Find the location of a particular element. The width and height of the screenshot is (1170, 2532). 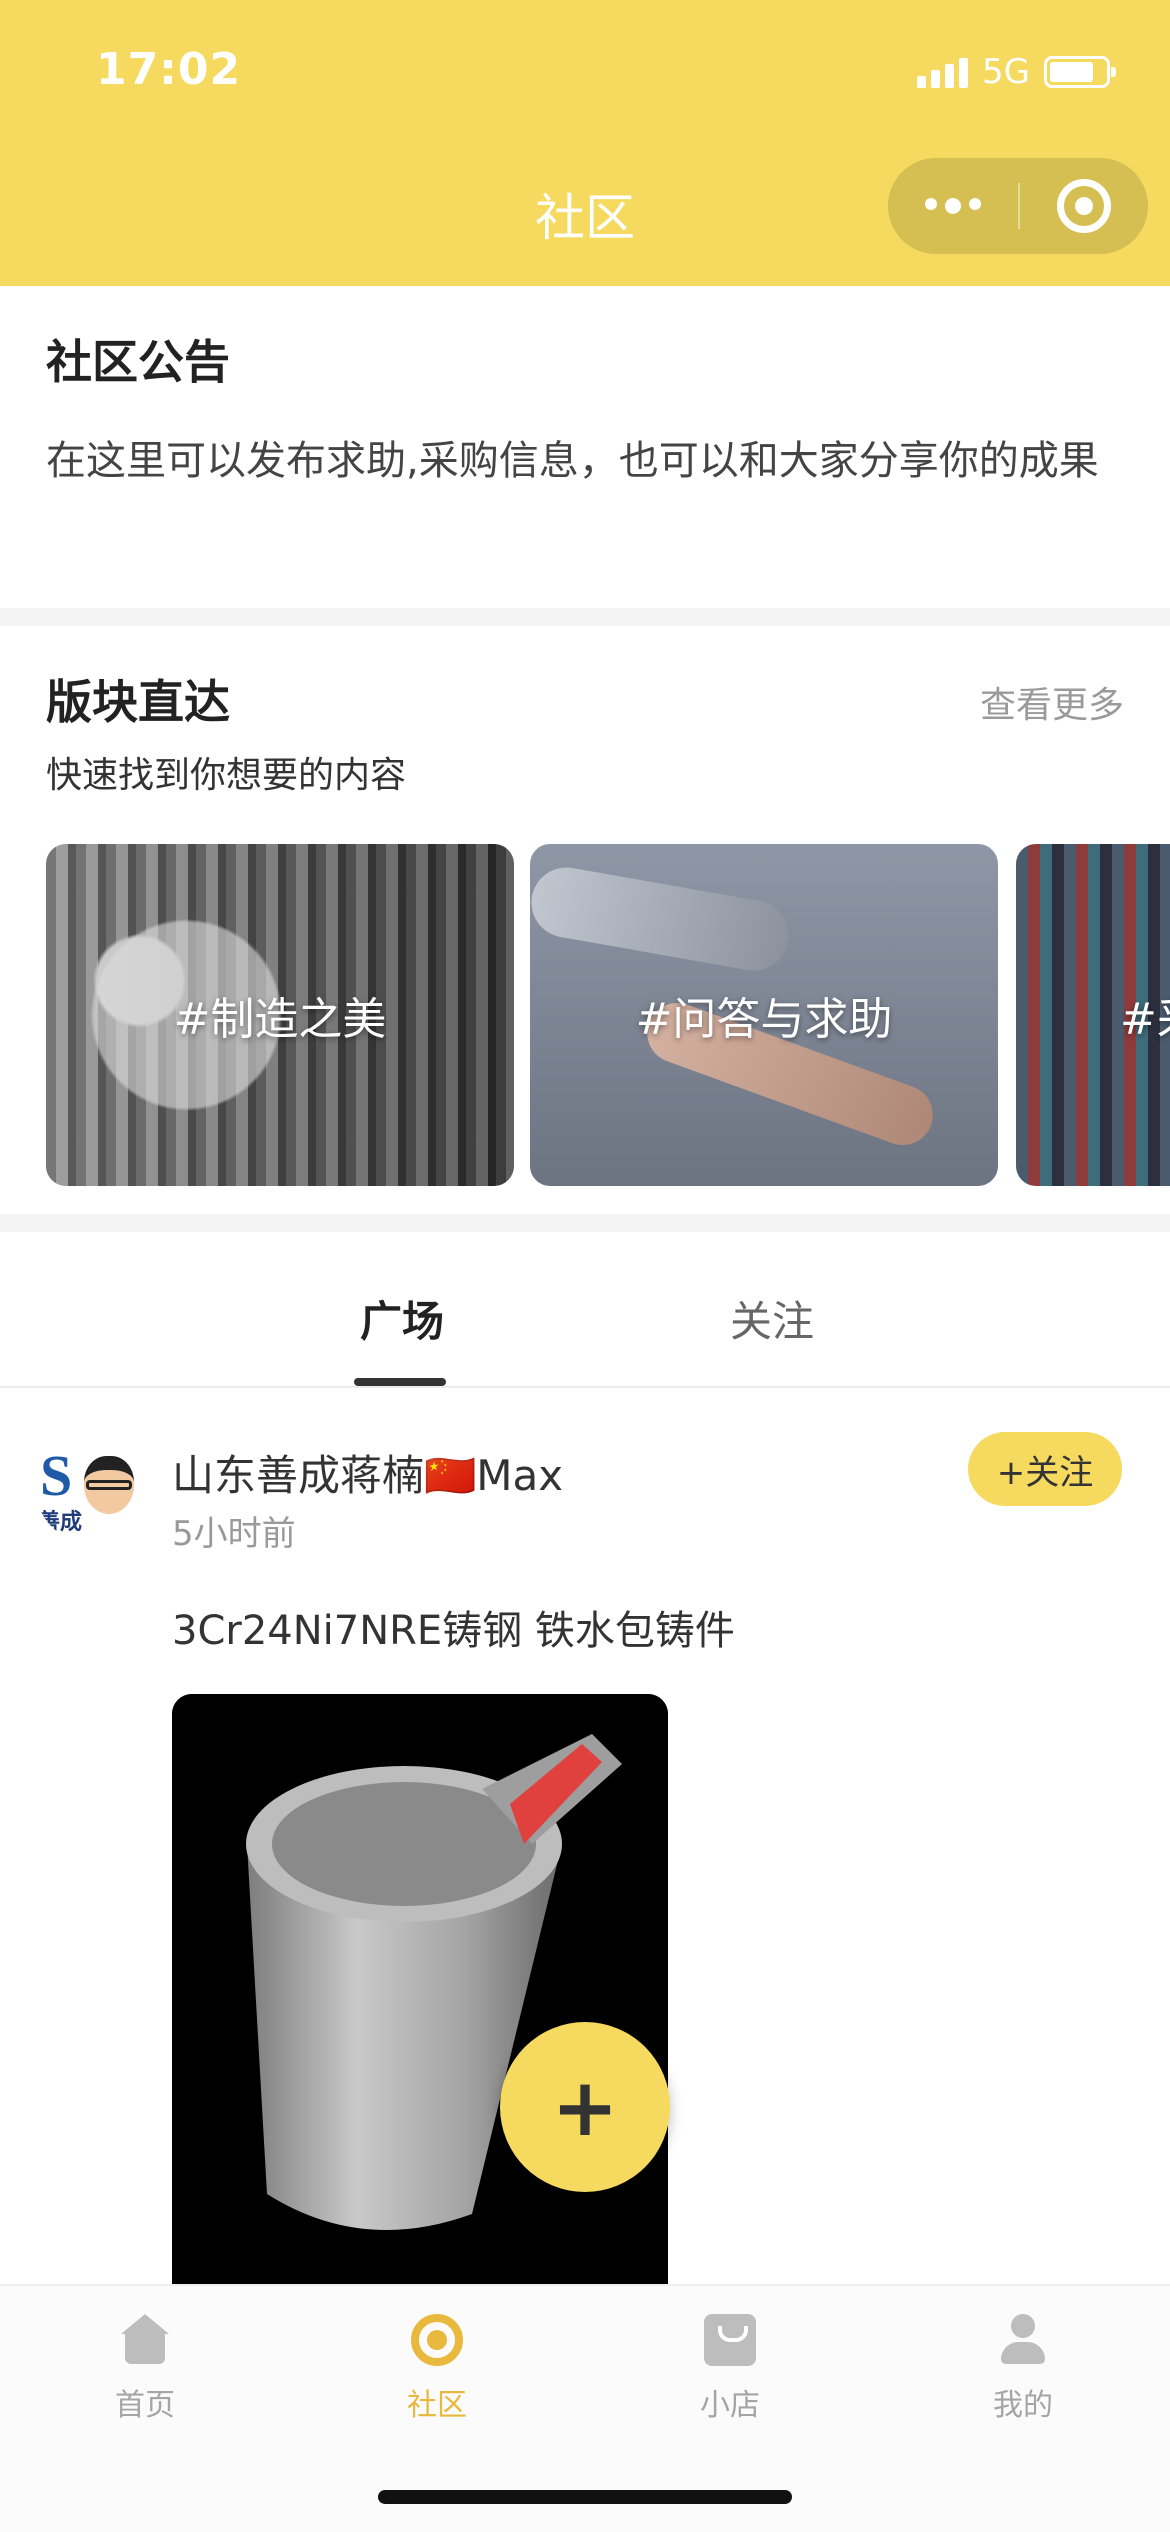

notice-body: 在这里可以发布求助,采购信息，也可以和大家分享你的成果 is located at coordinates (572, 461).